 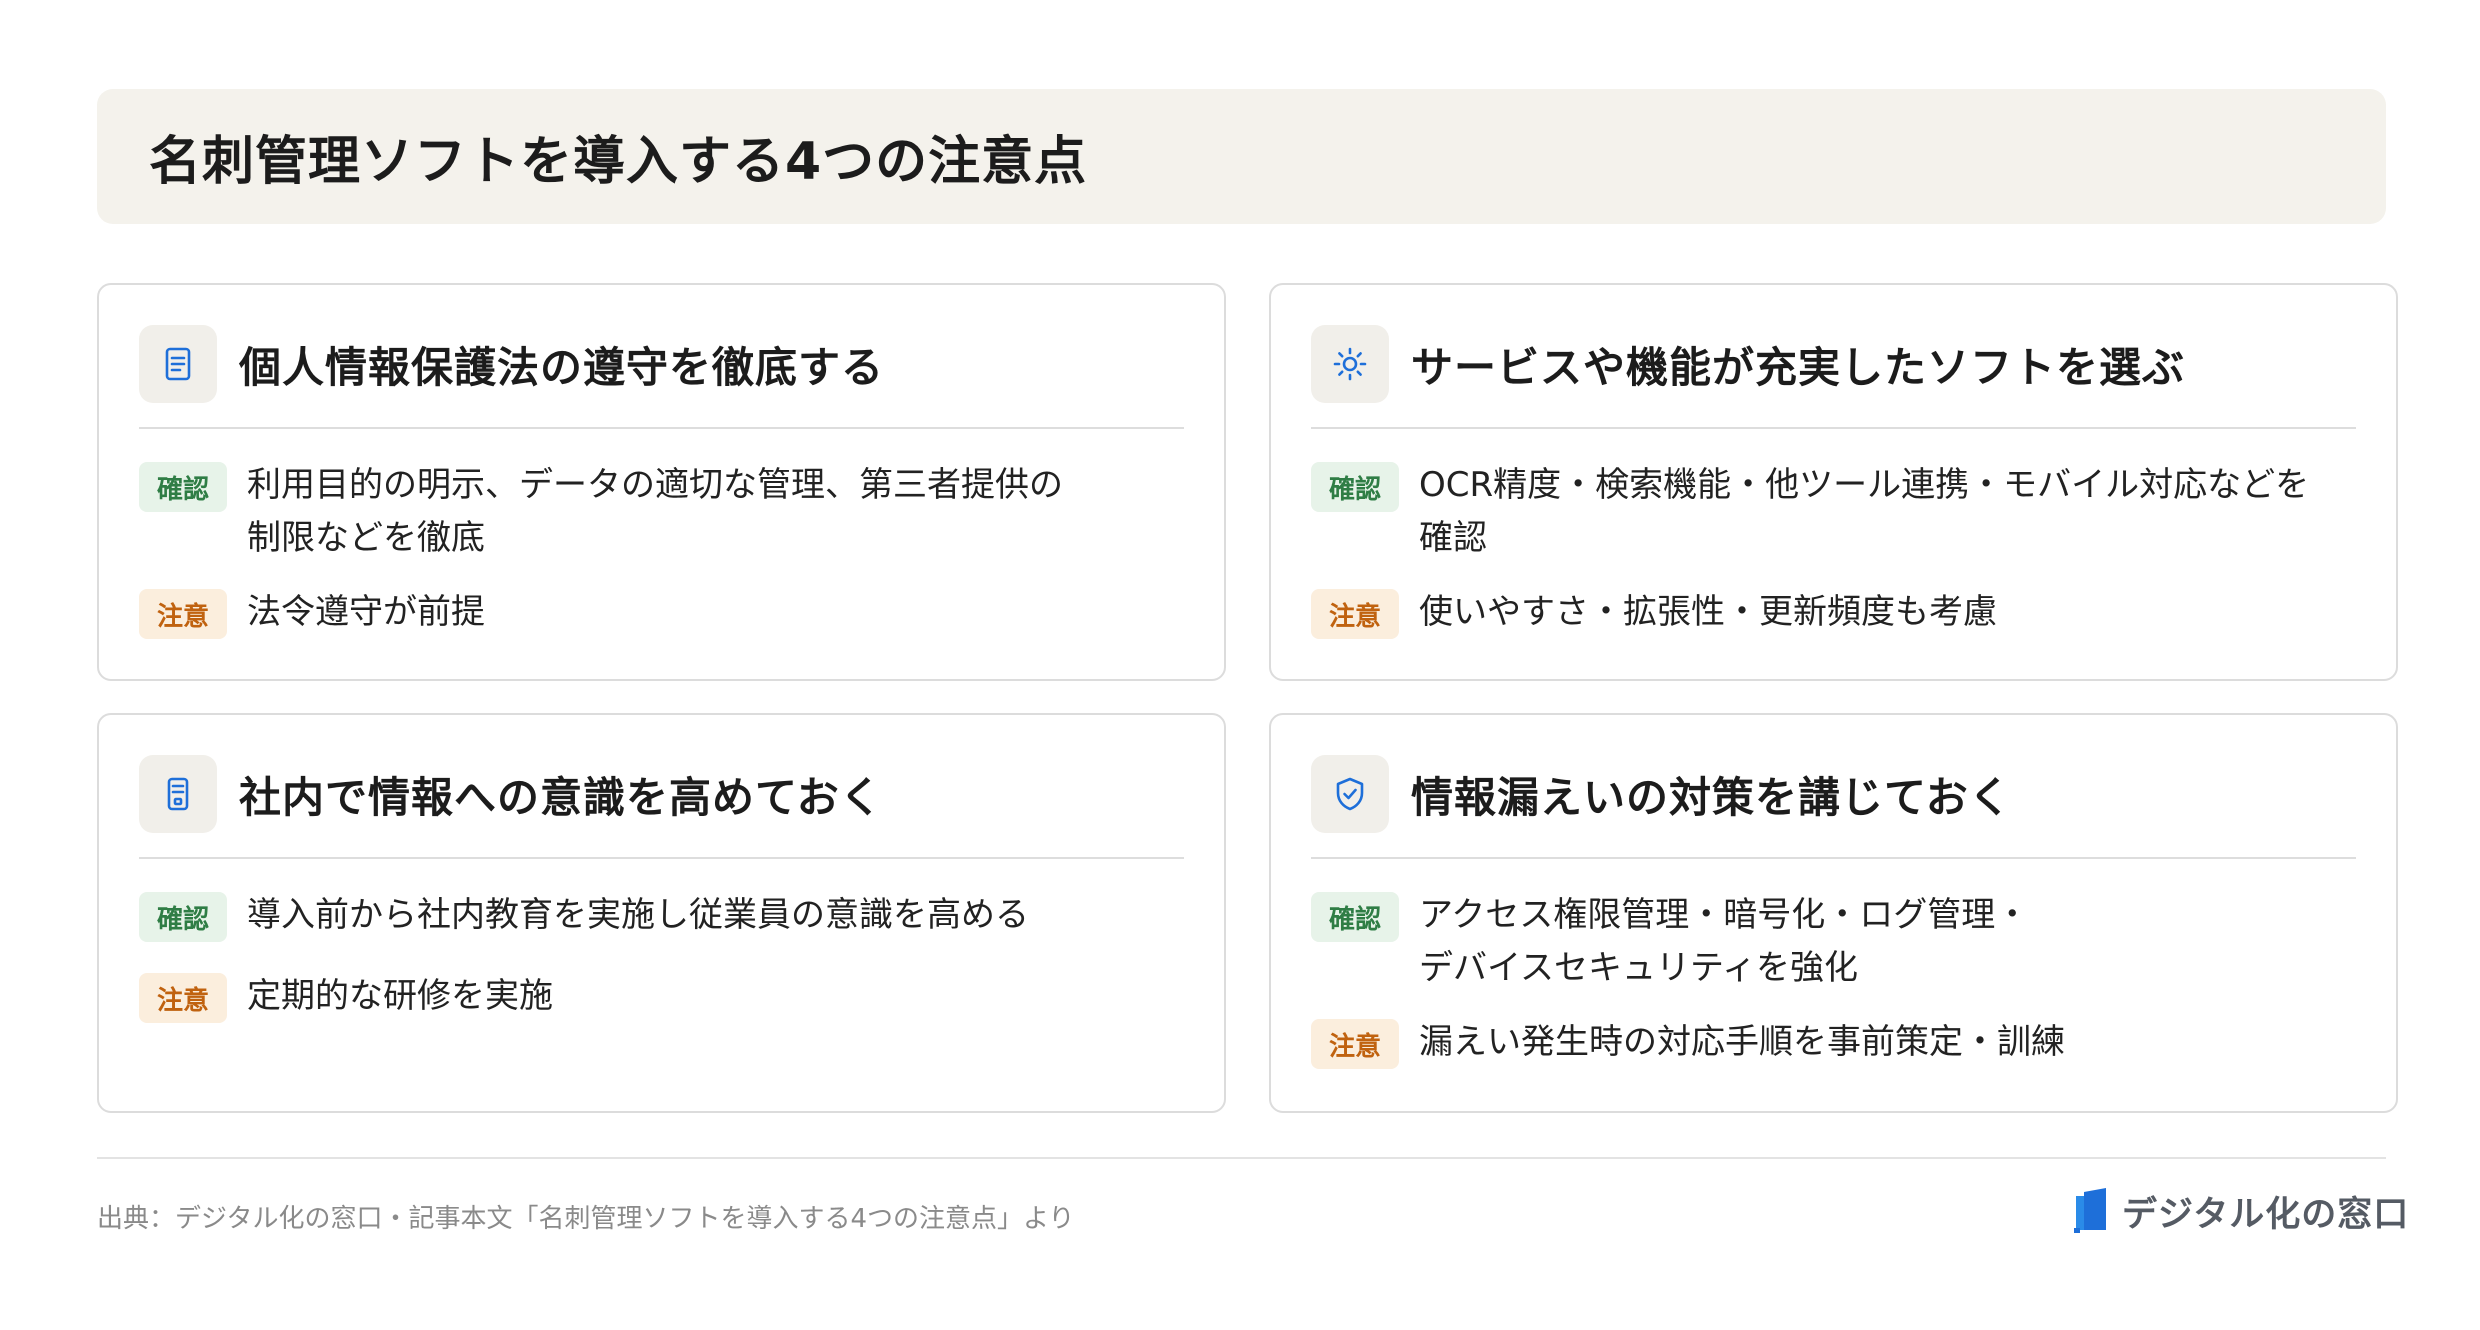 What do you see at coordinates (1711, 797) in the screenshot?
I see `card-title: 情報漏えいの対策を講じておく` at bounding box center [1711, 797].